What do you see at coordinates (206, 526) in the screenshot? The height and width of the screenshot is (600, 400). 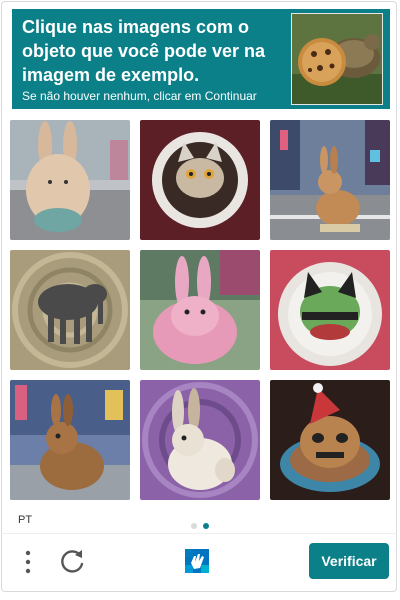 I see `page-dot-2-active` at bounding box center [206, 526].